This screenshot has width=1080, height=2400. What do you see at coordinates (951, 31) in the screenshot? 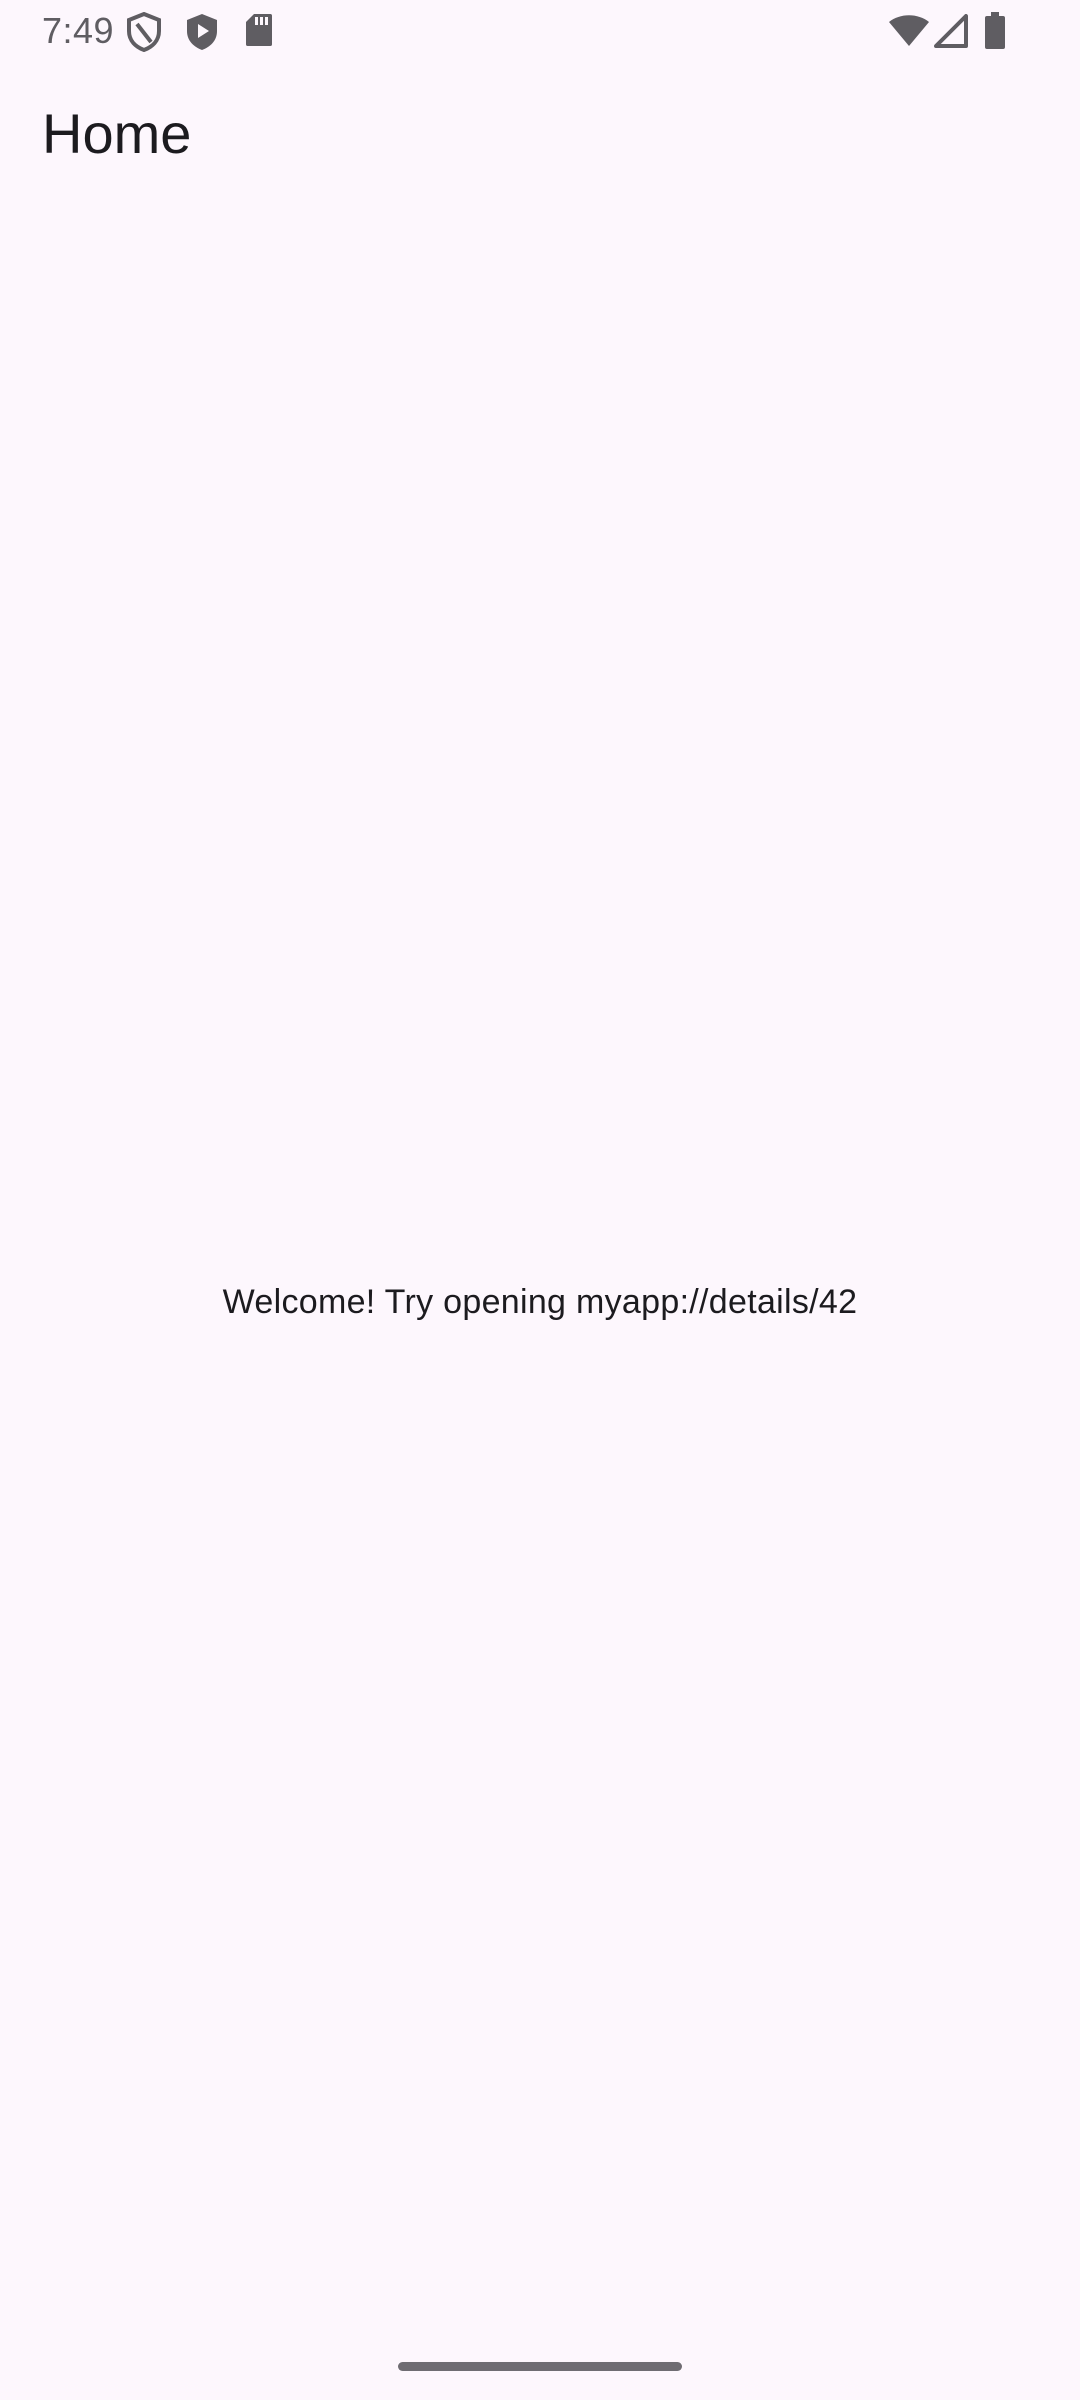
I see `cell-signal-icon` at bounding box center [951, 31].